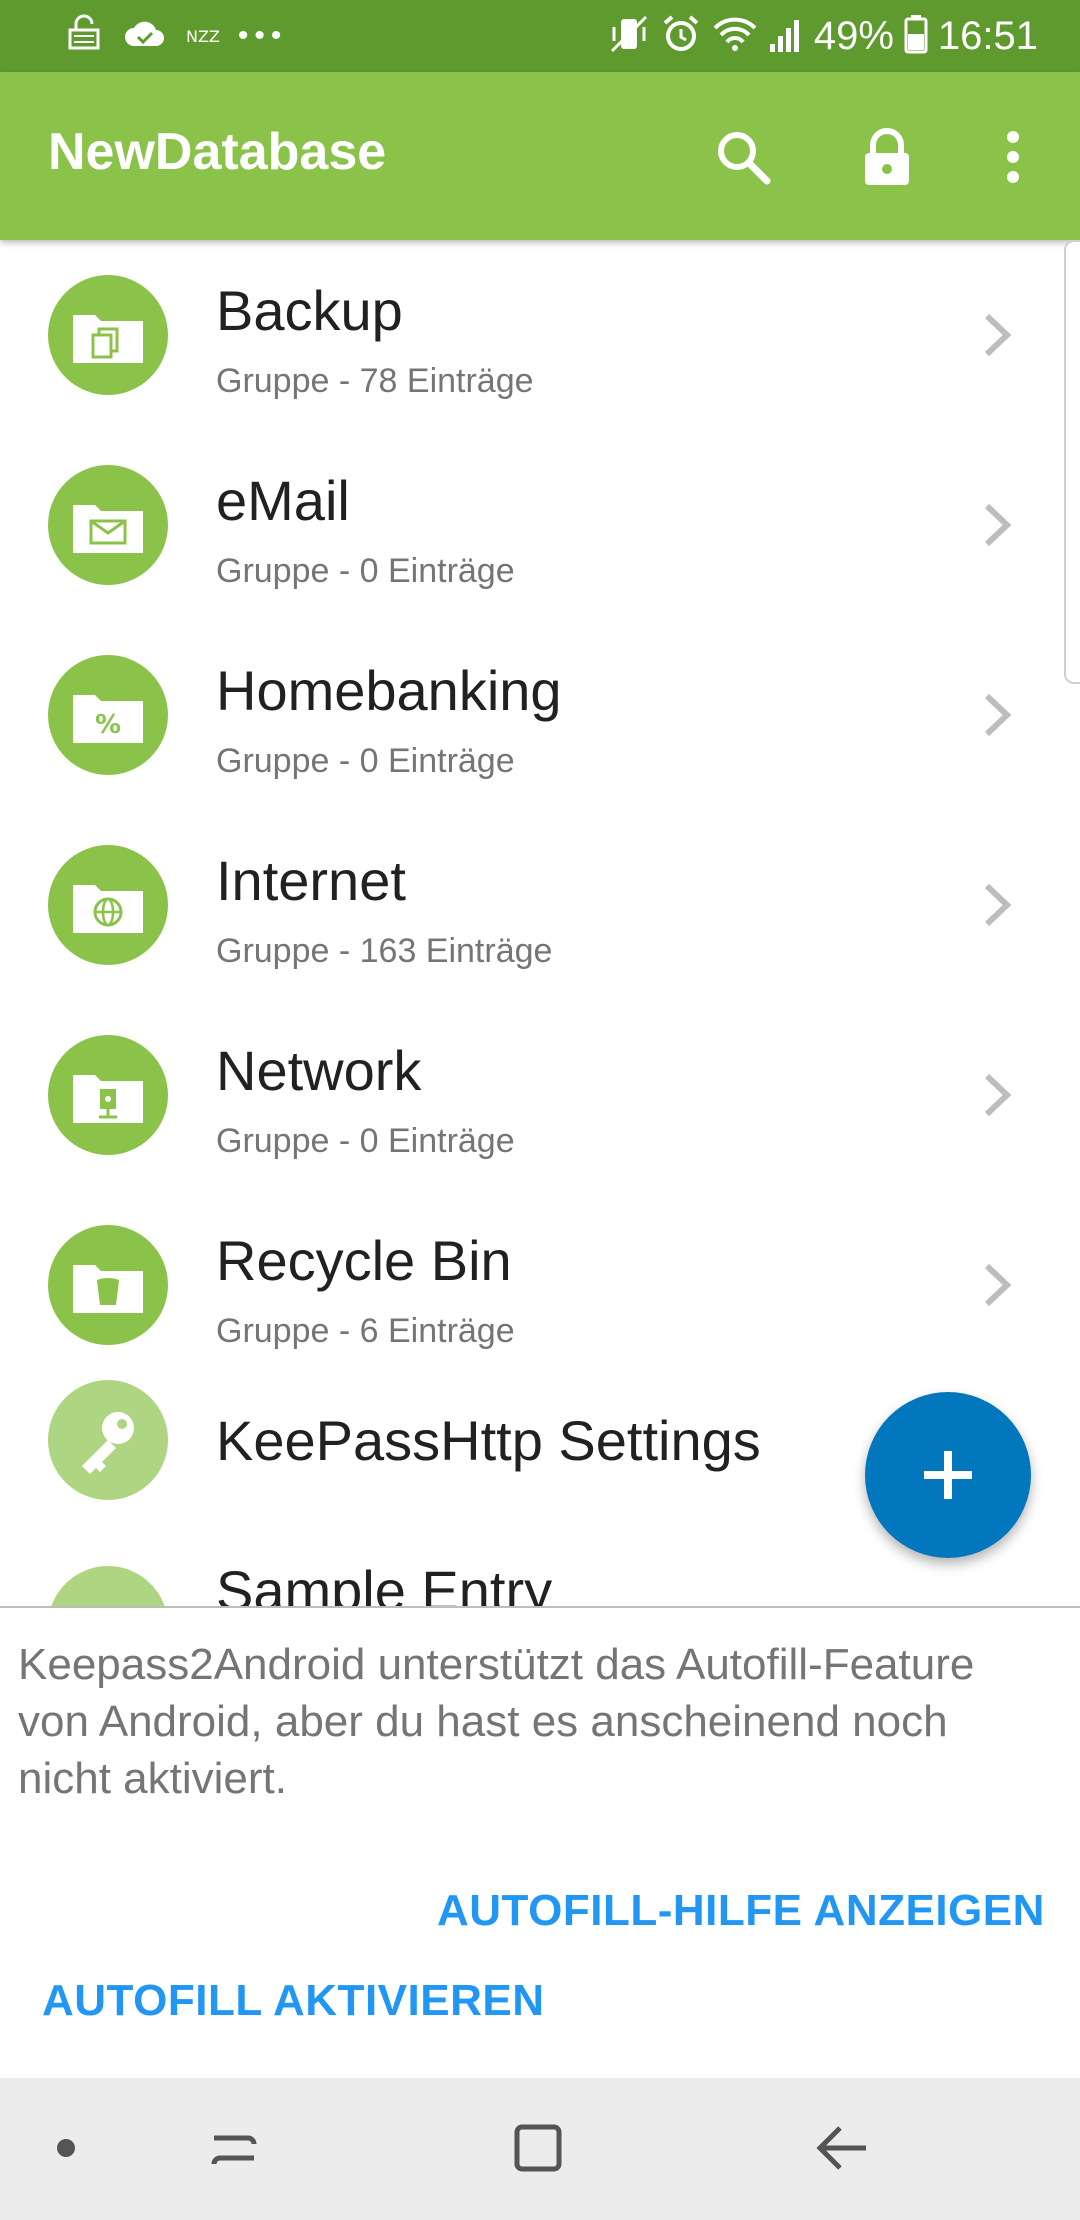 The image size is (1080, 2220). What do you see at coordinates (786, 36) in the screenshot?
I see `signal-icon` at bounding box center [786, 36].